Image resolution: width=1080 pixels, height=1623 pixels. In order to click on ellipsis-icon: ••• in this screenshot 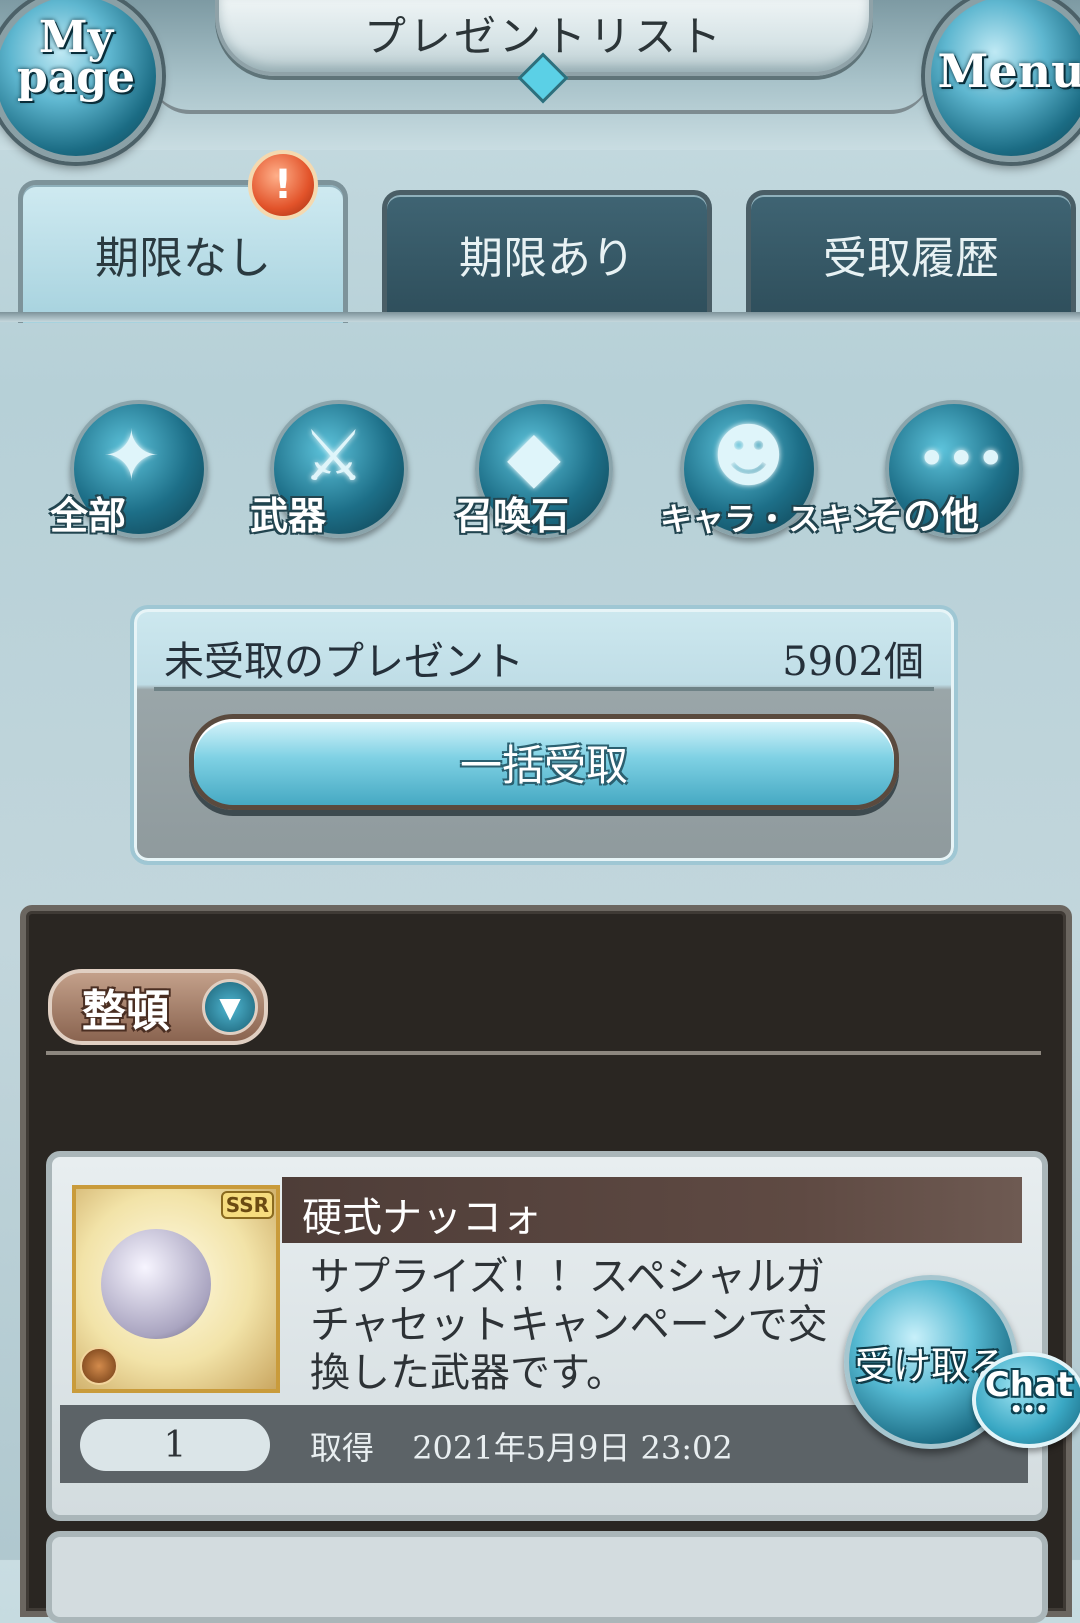, I will do `click(961, 459)`.